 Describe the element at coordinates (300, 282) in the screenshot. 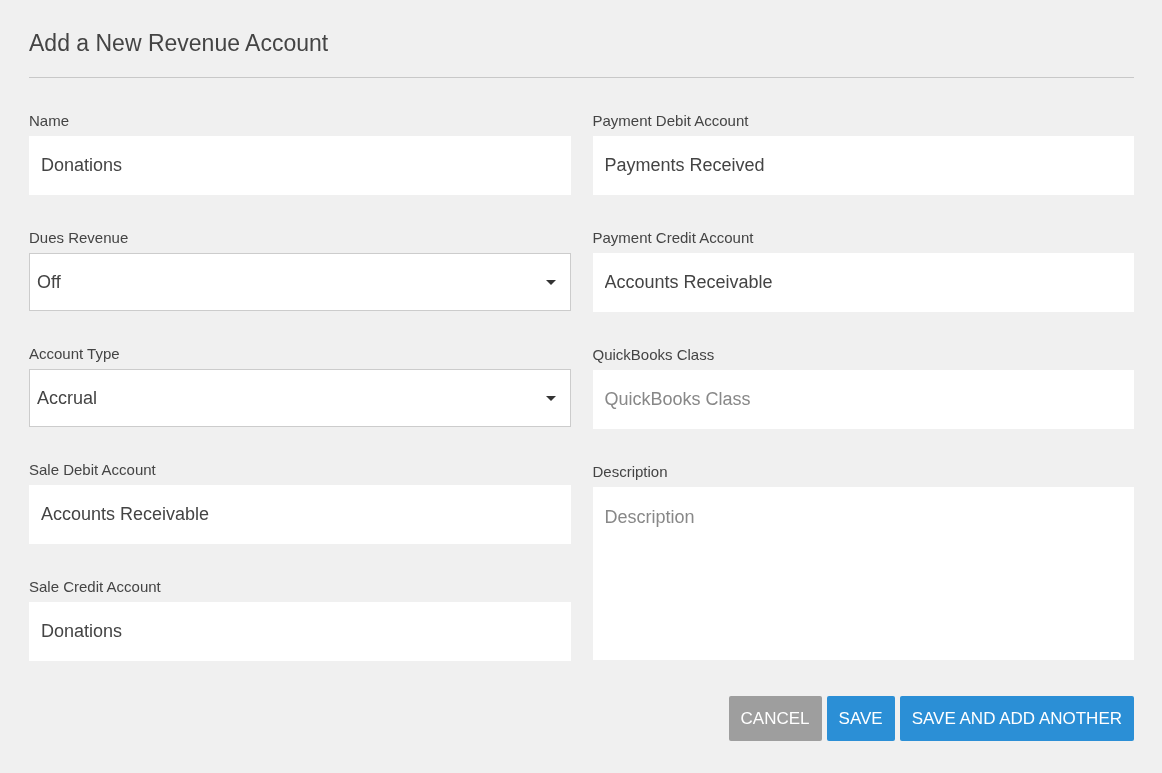

I see `select-field: Off` at that location.